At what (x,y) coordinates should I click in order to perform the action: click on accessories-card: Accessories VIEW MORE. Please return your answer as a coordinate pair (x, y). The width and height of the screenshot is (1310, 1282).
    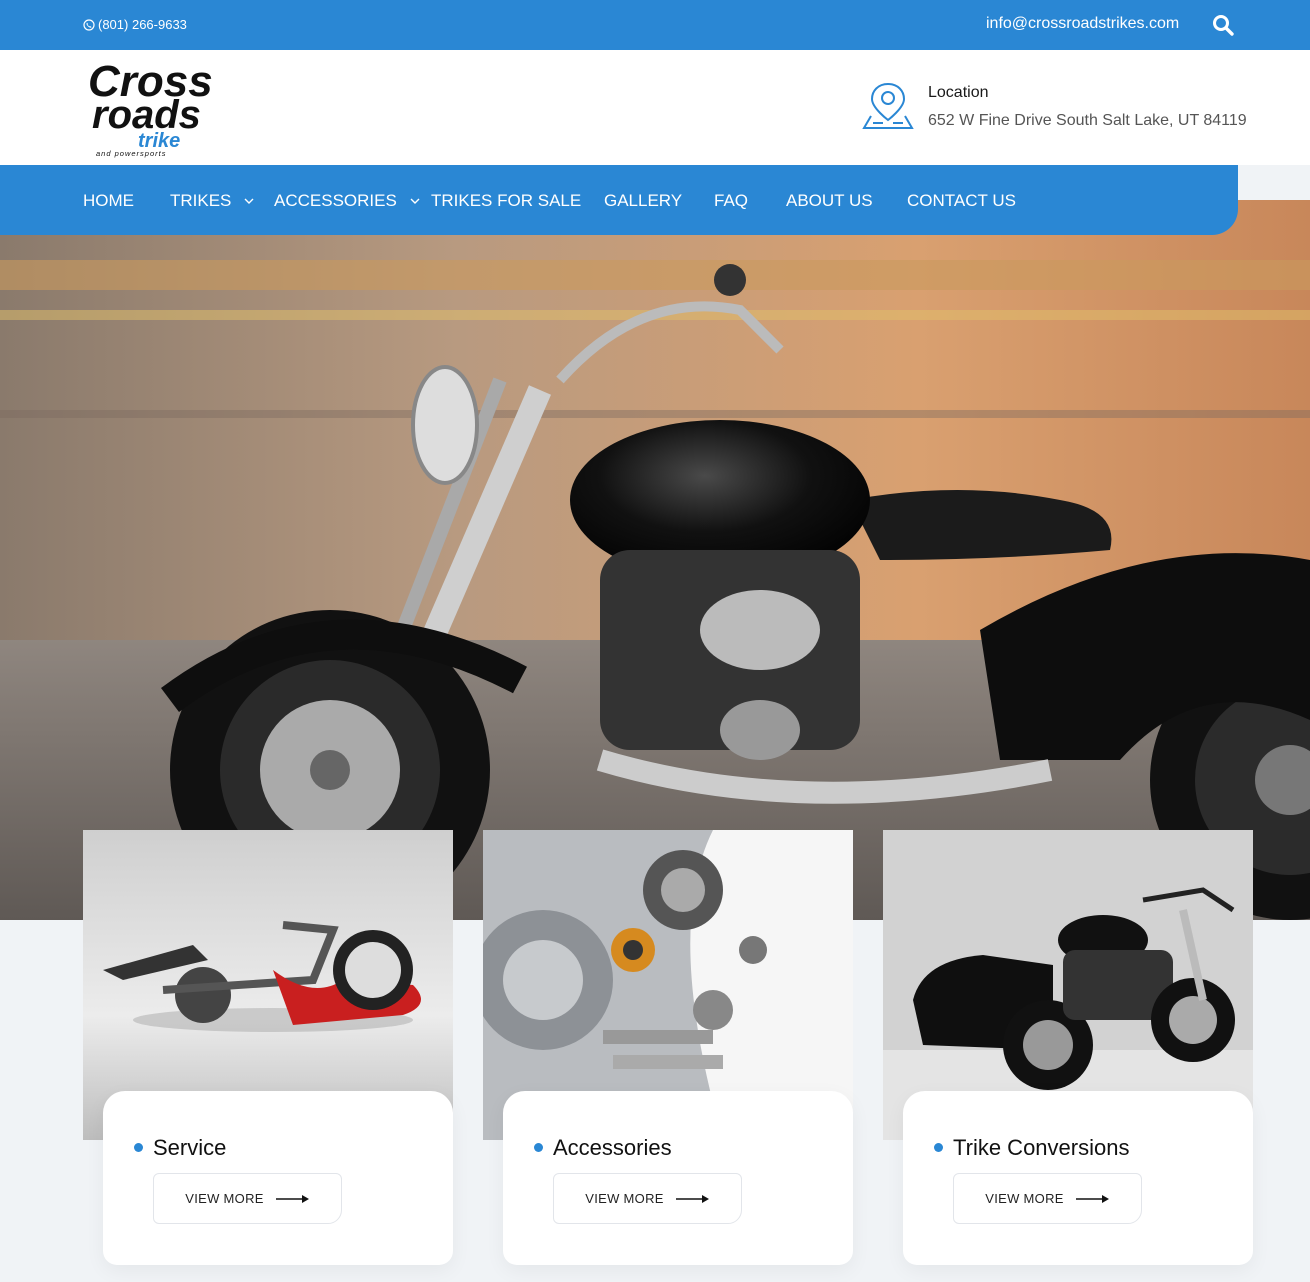
    Looking at the image, I should click on (668, 1047).